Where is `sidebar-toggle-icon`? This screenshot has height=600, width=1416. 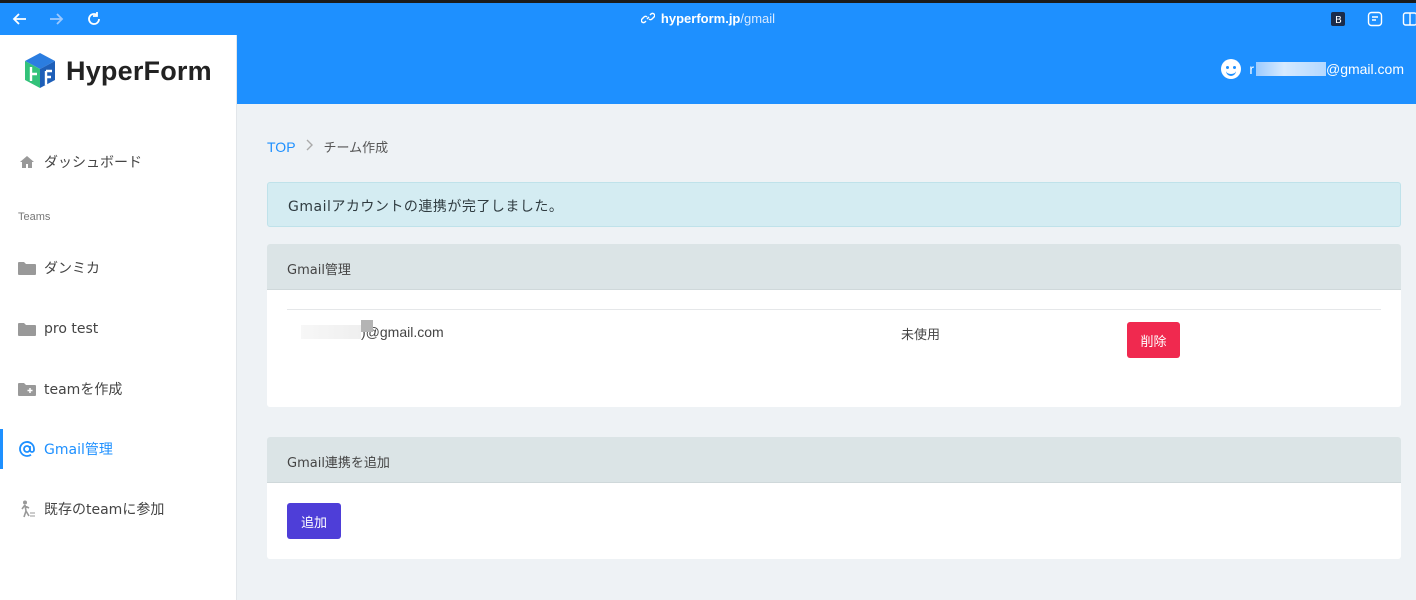
sidebar-toggle-icon is located at coordinates (1409, 19).